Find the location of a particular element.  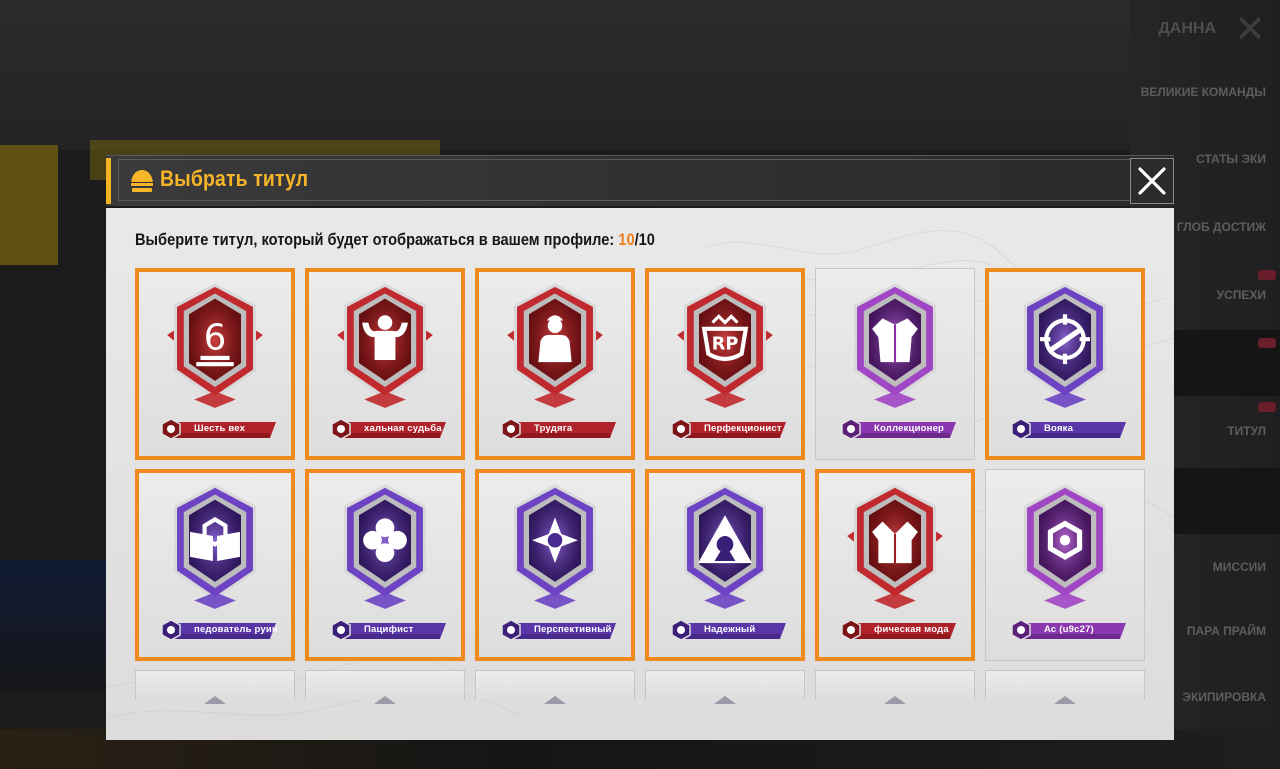

close-icon is located at coordinates (1152, 181).